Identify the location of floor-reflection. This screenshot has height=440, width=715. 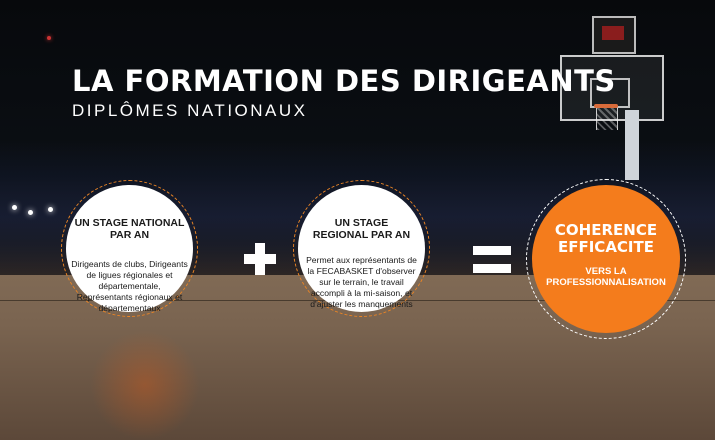
(145, 385).